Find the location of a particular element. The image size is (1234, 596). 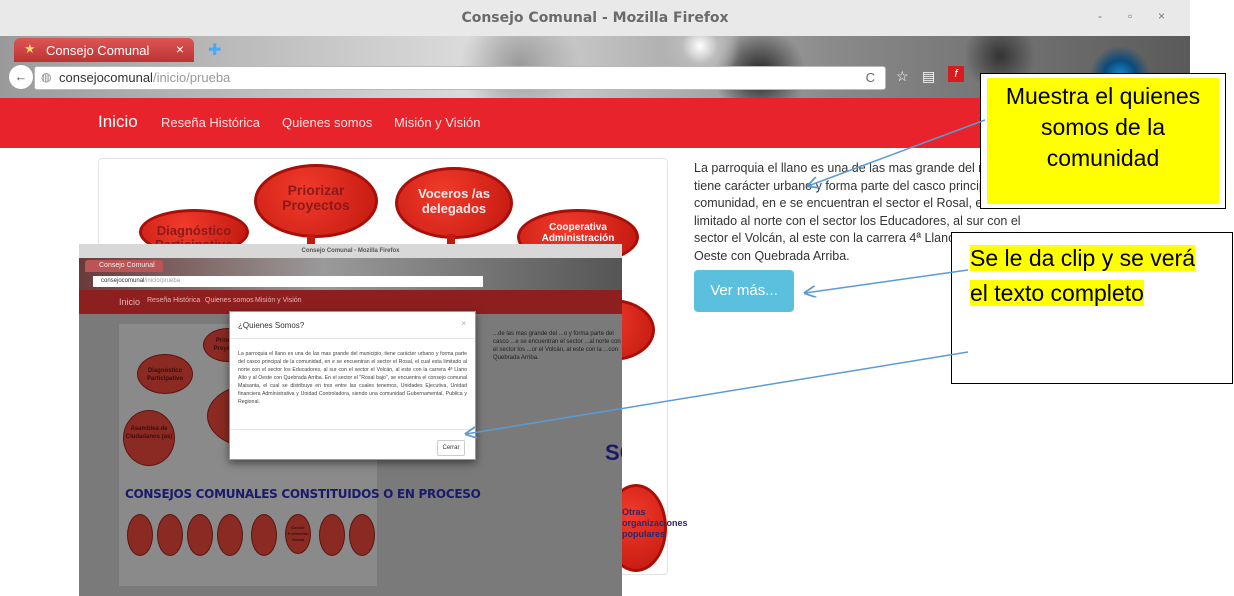

flash-icon: f is located at coordinates (956, 74).